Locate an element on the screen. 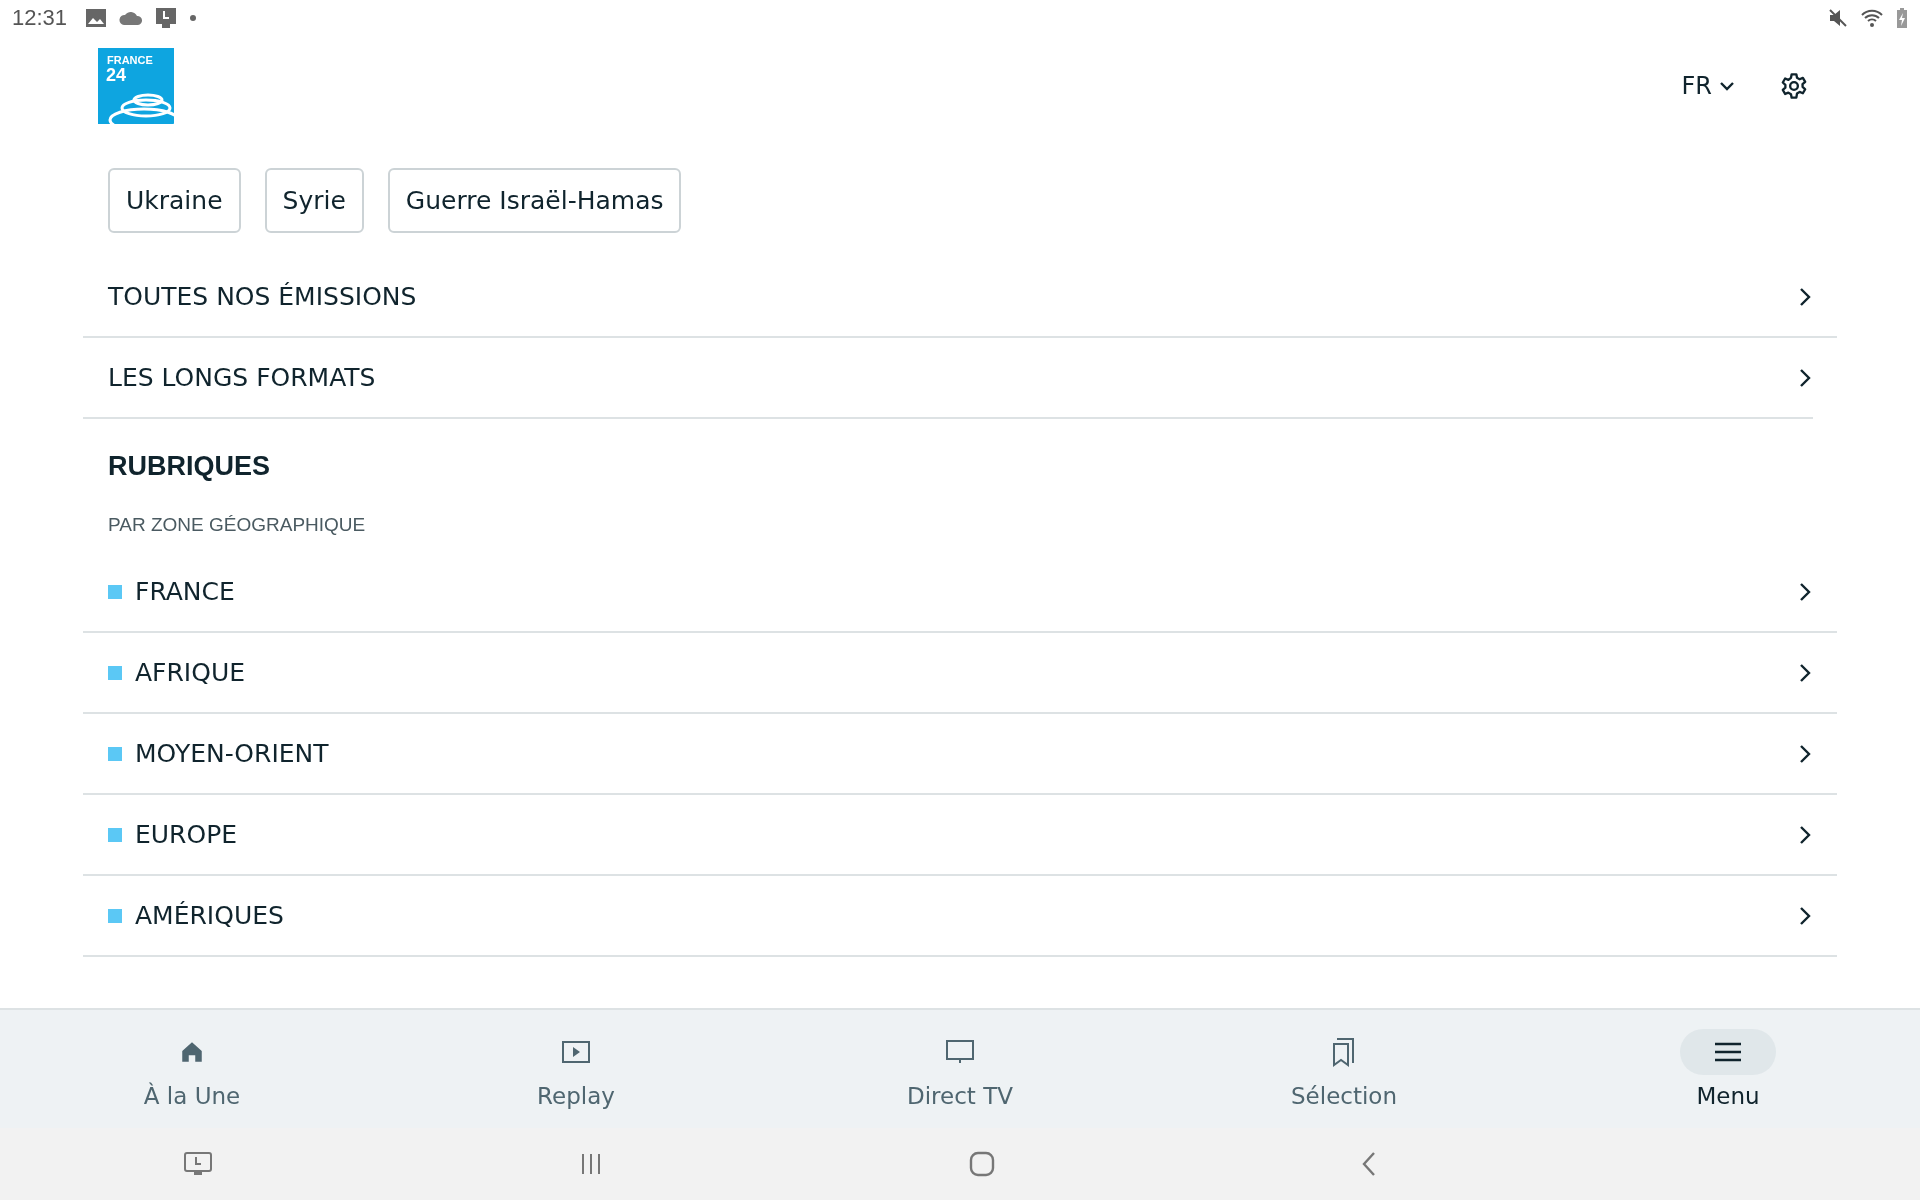  nav-tab: Sélection is located at coordinates (1344, 1069).